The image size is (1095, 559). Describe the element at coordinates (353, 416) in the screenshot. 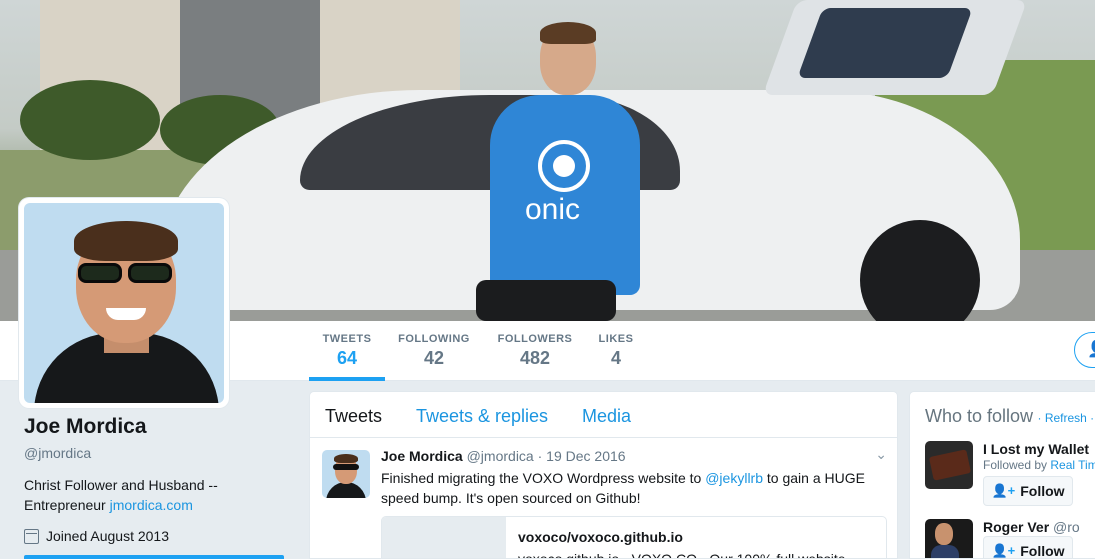

I see `tab-tweets: Tweets` at that location.